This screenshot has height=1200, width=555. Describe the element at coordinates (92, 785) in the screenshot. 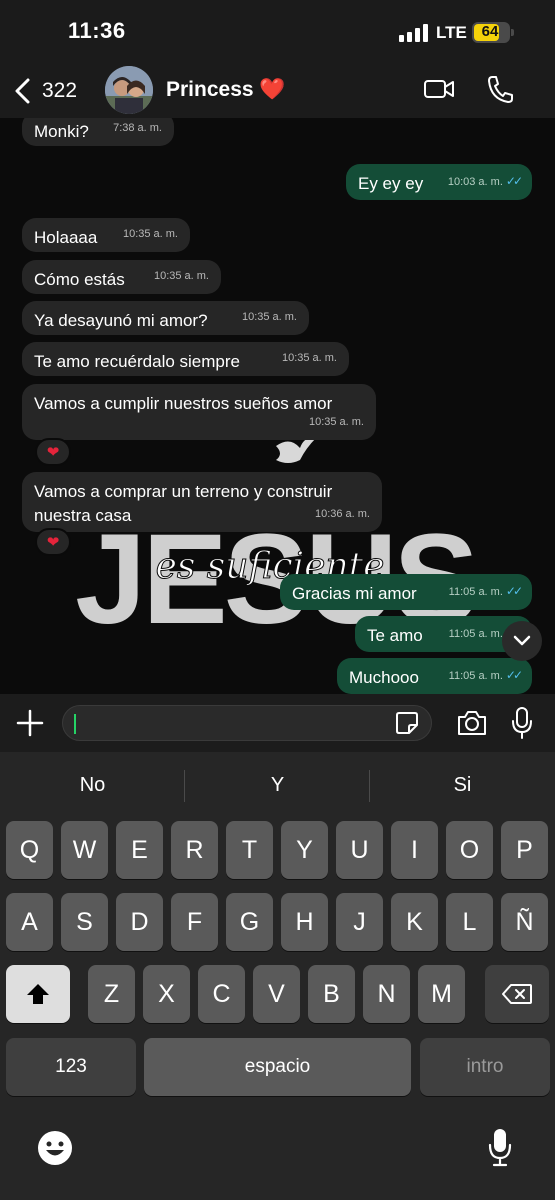

I see `suggestion-item: No` at that location.